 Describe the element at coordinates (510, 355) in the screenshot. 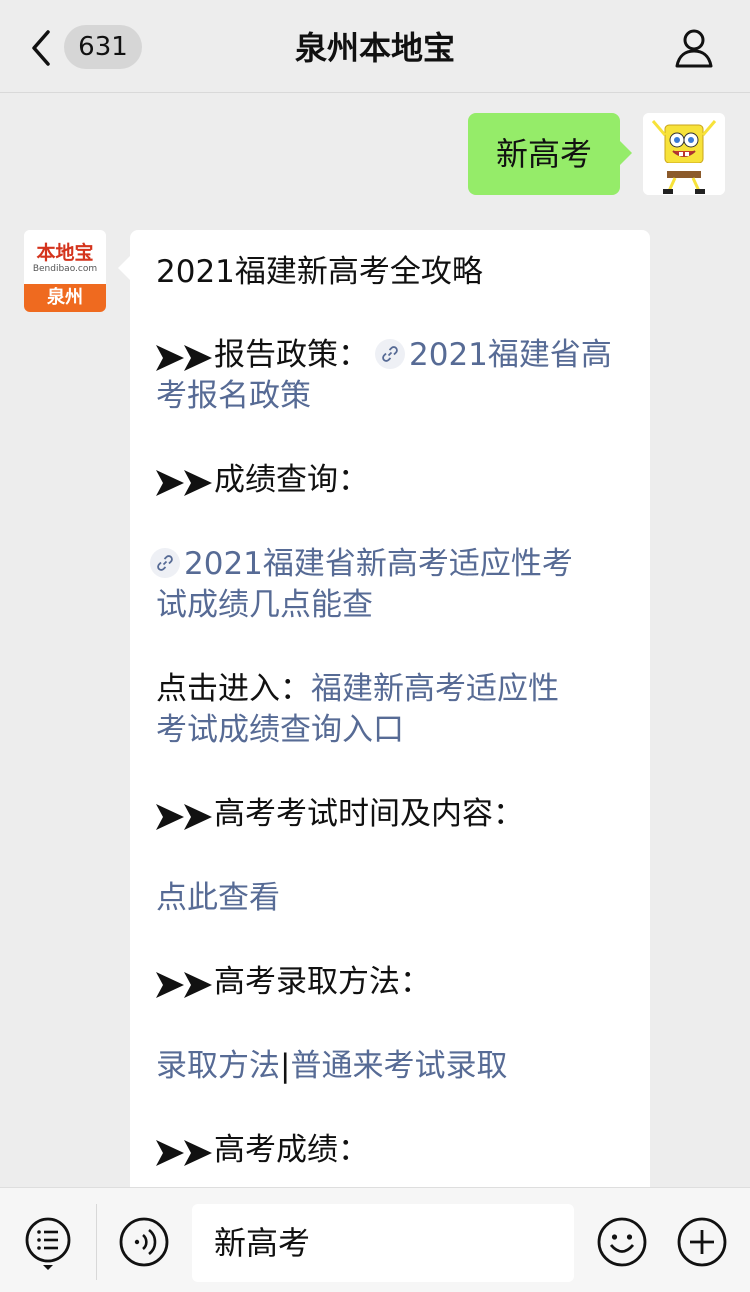

I see `policy-link: 2021福建省高` at that location.